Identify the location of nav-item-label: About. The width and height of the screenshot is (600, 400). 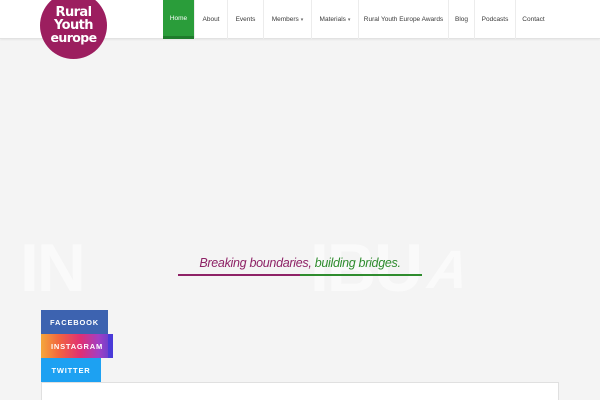
(211, 19).